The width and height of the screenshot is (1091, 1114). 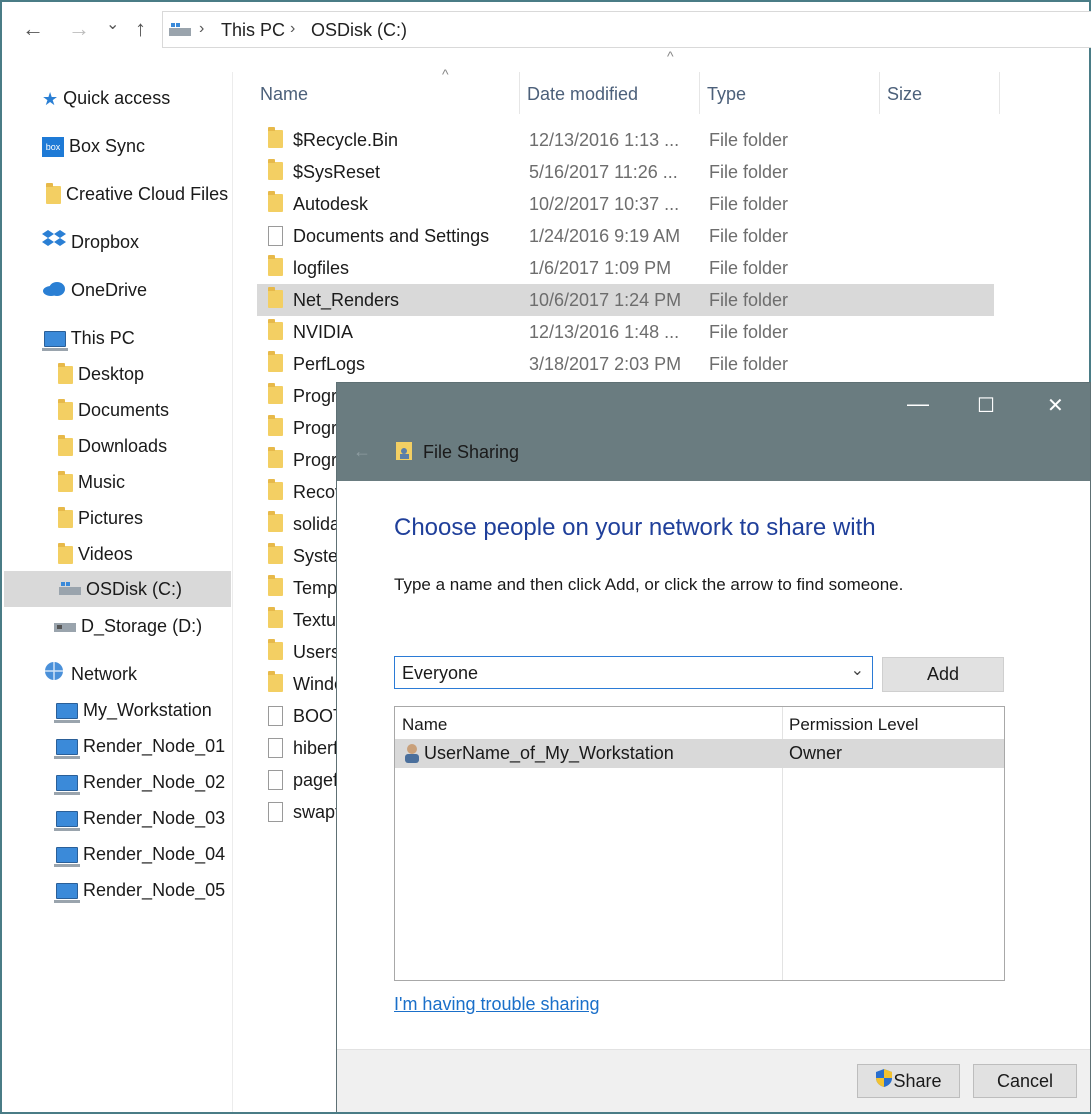 What do you see at coordinates (112, 25) in the screenshot?
I see `recent-locations-icon: ⌄` at bounding box center [112, 25].